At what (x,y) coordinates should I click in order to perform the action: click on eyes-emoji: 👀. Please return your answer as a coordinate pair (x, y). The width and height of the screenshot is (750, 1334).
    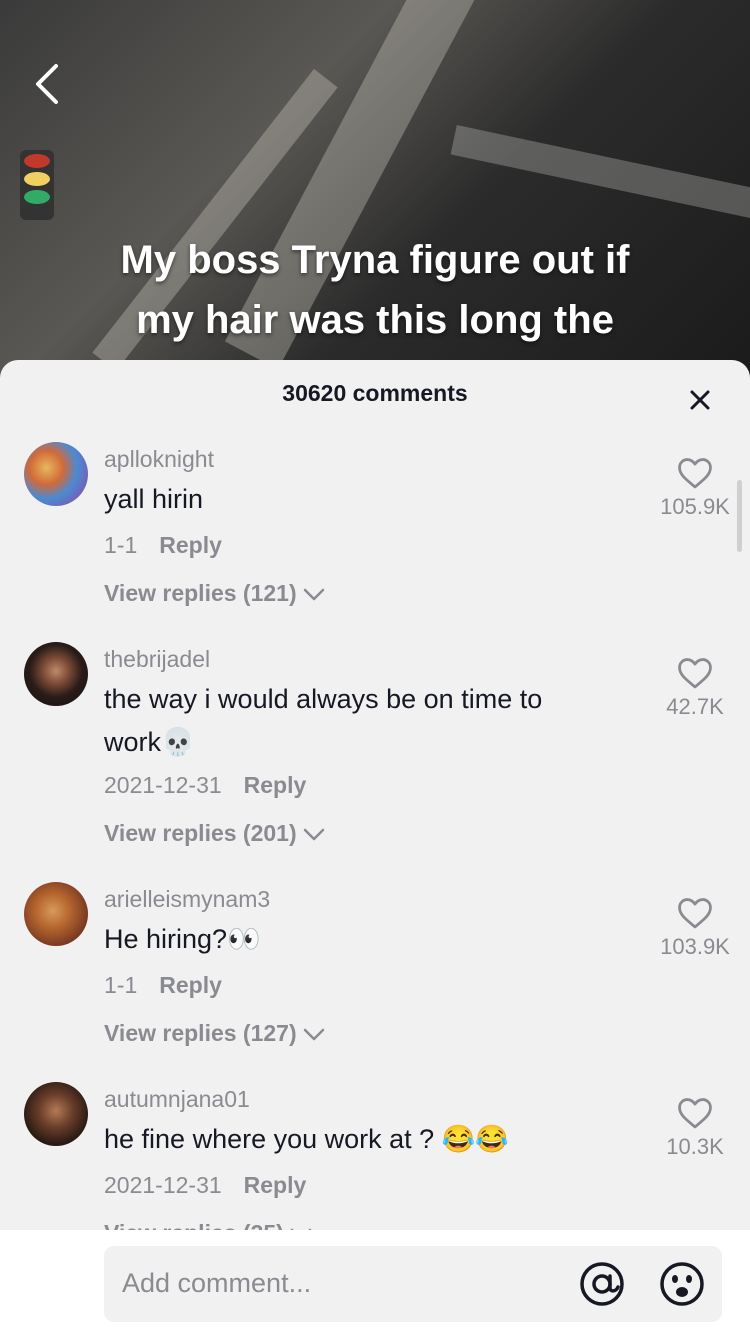
    Looking at the image, I should click on (244, 939).